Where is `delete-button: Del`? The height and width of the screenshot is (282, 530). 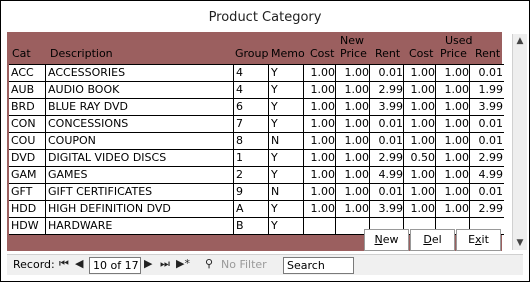 delete-button: Del is located at coordinates (432, 240).